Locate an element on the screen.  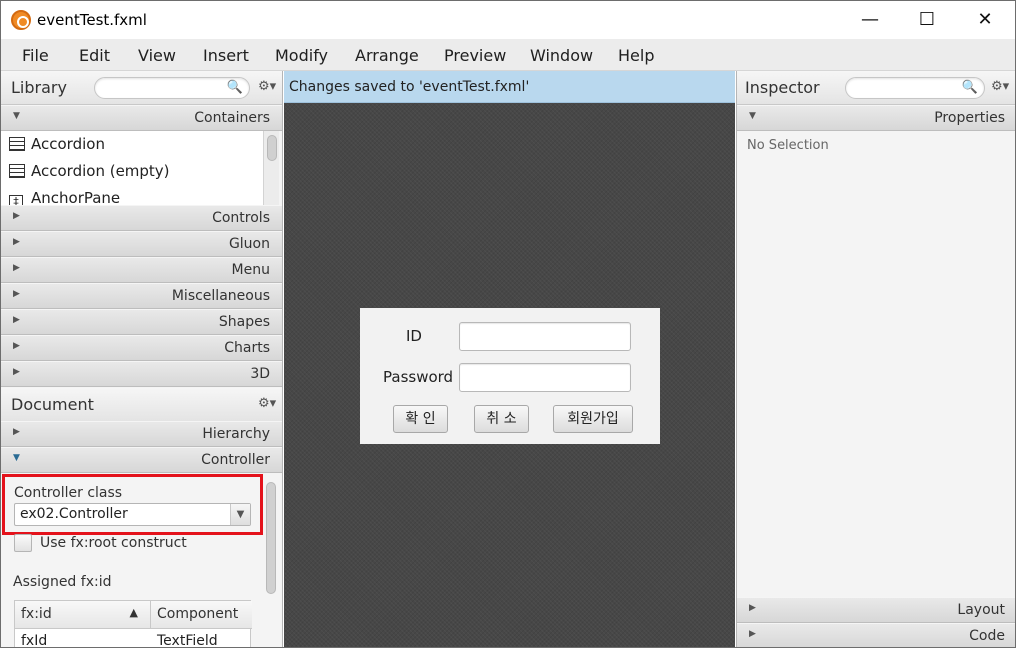
highlight-annotation is located at coordinates (132, 504).